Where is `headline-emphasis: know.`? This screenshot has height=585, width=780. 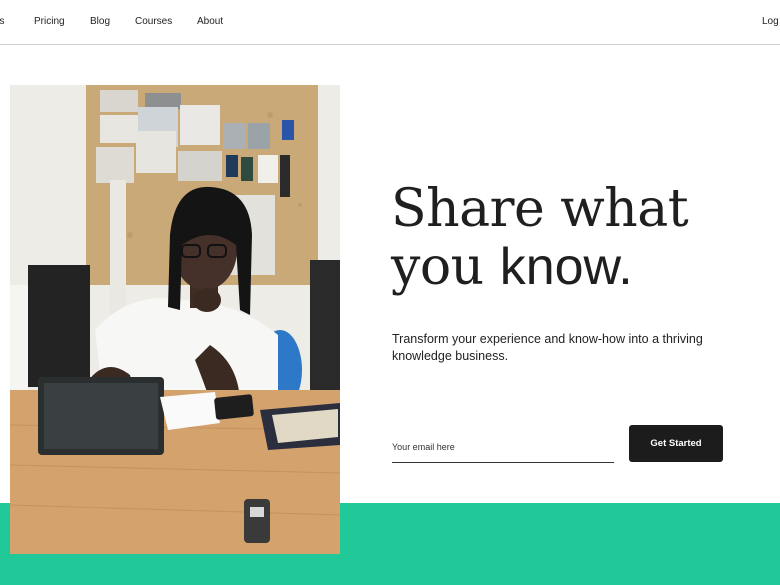
headline-emphasis: know. is located at coordinates (566, 267).